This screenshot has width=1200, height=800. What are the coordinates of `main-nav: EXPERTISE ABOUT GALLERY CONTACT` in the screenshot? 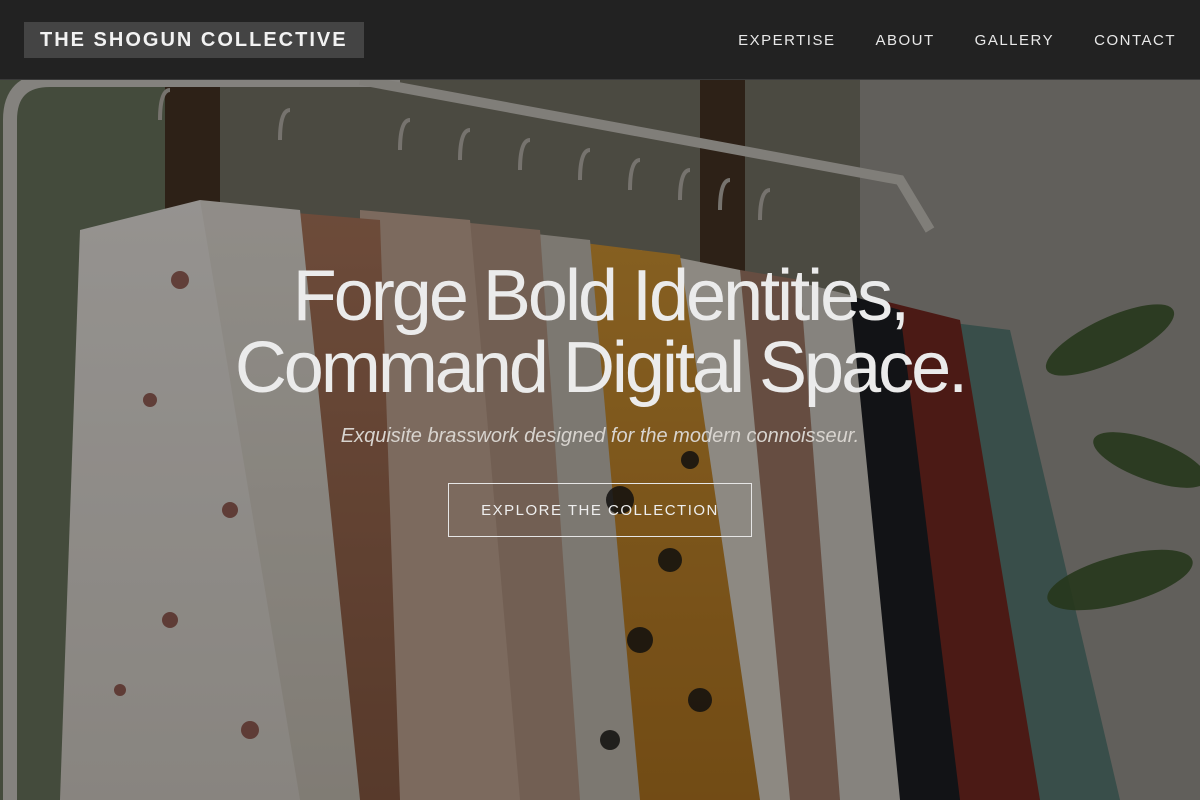 It's located at (937, 40).